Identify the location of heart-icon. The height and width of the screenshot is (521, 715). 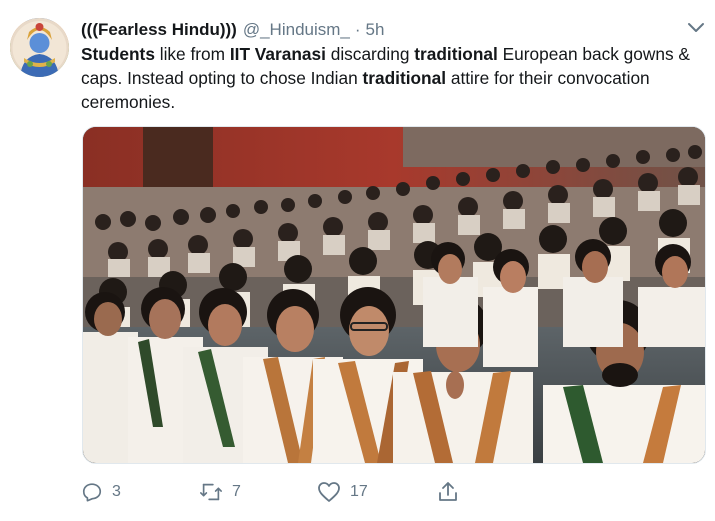
(329, 492).